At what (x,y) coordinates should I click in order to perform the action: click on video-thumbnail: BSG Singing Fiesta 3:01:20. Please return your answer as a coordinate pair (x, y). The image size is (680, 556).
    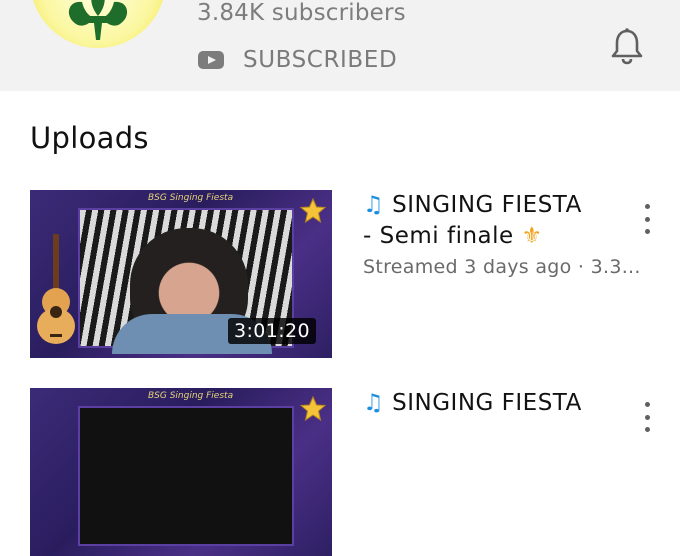
    Looking at the image, I should click on (181, 274).